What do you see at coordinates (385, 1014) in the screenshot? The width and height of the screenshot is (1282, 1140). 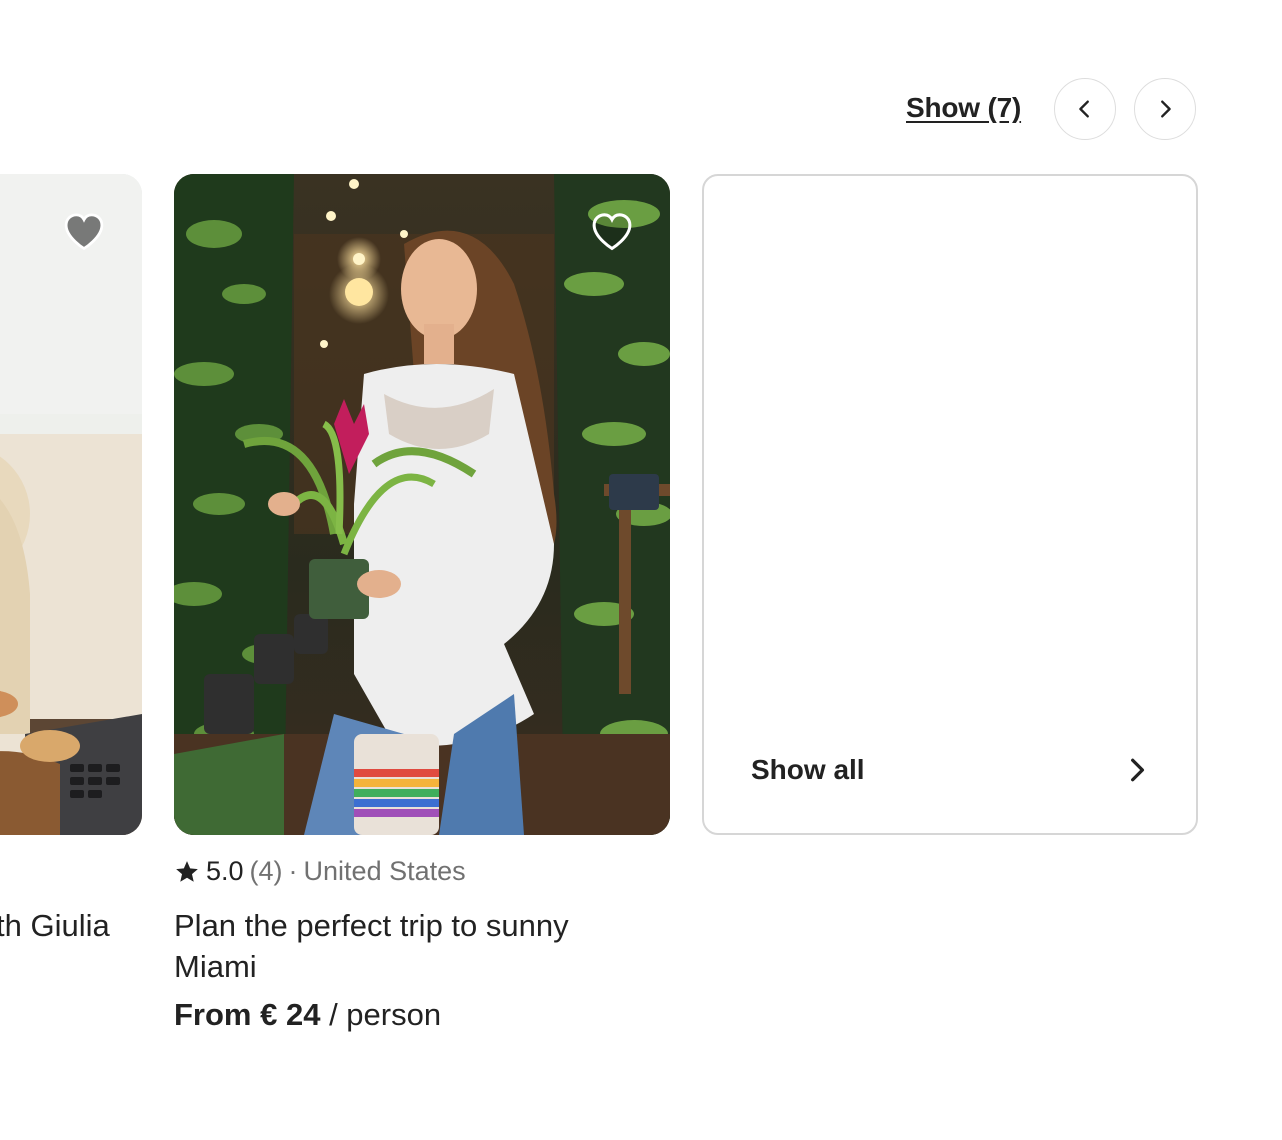 I see `price-unit: / person` at bounding box center [385, 1014].